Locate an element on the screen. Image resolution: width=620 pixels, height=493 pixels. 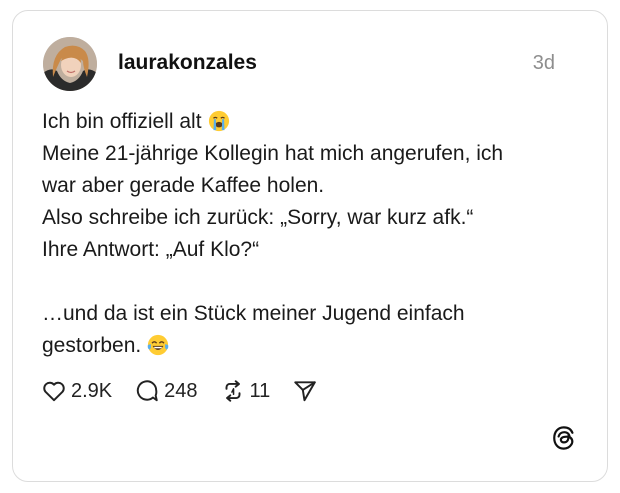
crying-face-emoji is located at coordinates (218, 121).